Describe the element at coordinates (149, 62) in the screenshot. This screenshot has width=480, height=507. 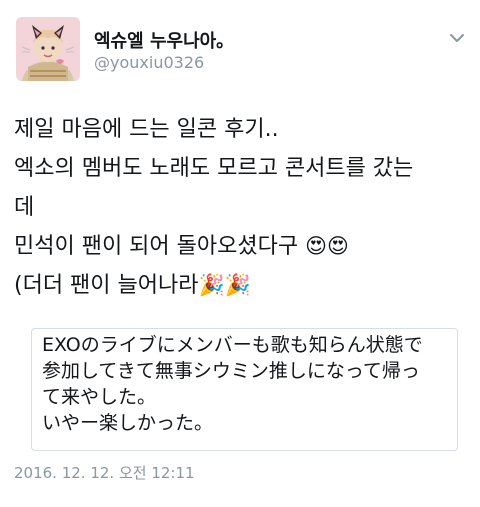
I see `user-handle: @youxiu0326` at that location.